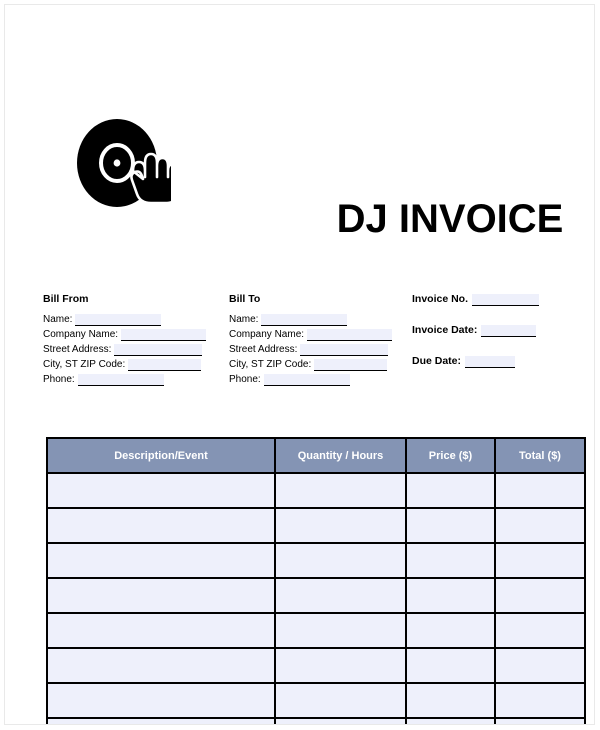 This screenshot has width=600, height=730. What do you see at coordinates (306, 380) in the screenshot?
I see `bill-to-phone-input` at bounding box center [306, 380].